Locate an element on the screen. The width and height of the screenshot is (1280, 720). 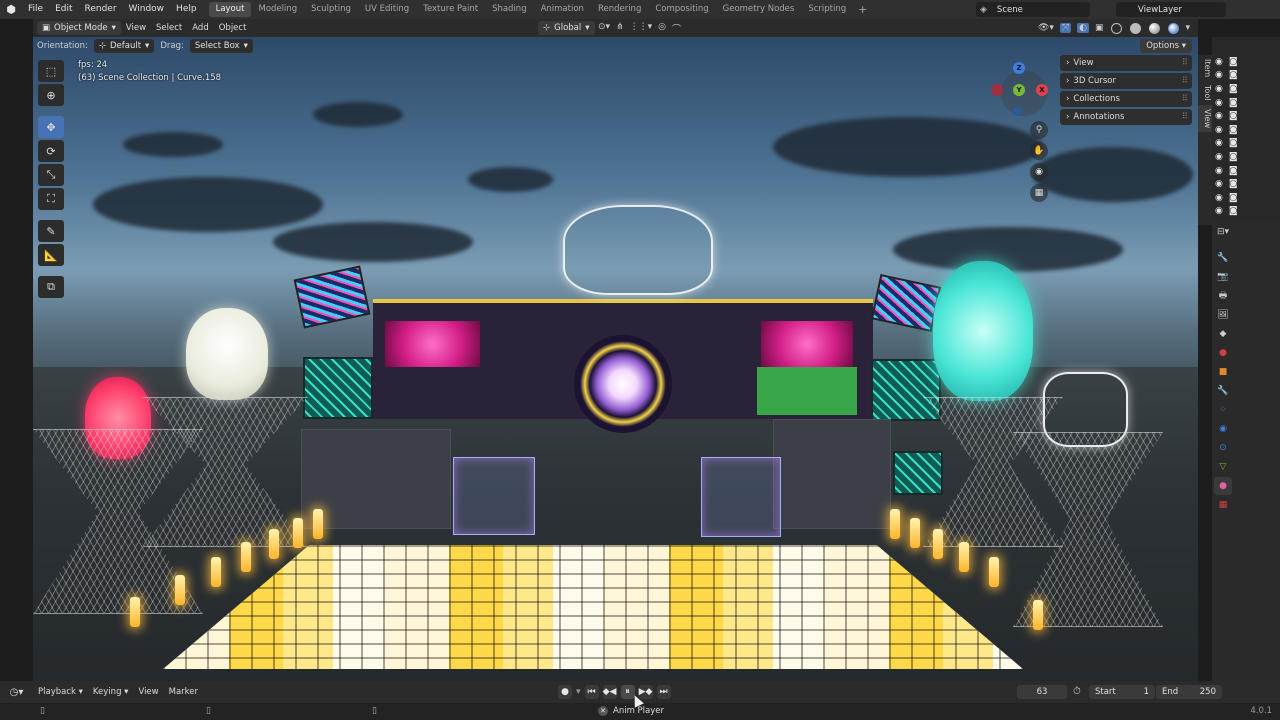
header-menu-view: View is located at coordinates (136, 28).